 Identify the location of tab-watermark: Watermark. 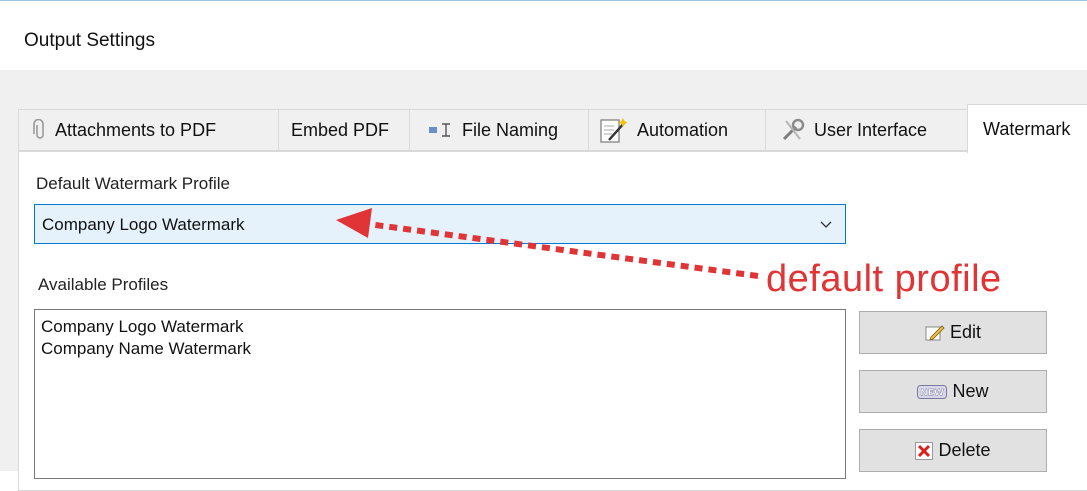
(1027, 128).